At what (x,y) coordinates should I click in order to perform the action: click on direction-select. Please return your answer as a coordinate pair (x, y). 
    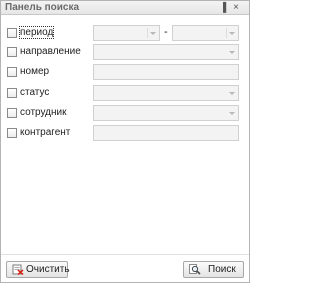
    Looking at the image, I should click on (166, 52).